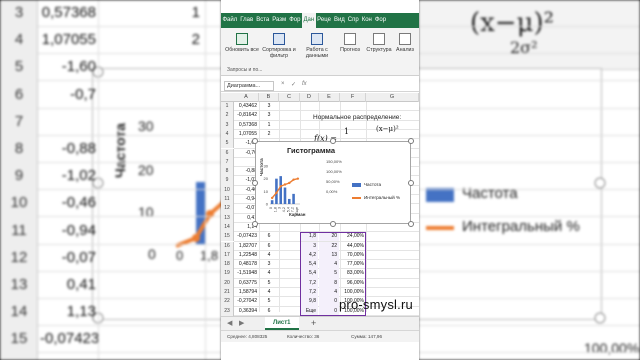 This screenshot has height=360, width=640. I want to click on y2-tick-label: 100,00%, so click(334, 171).